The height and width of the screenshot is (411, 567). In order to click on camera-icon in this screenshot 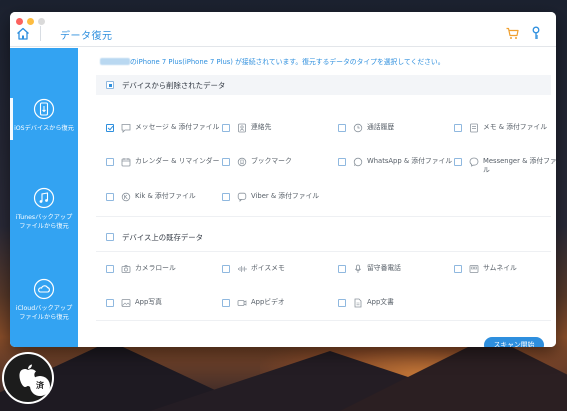, I will do `click(126, 269)`.